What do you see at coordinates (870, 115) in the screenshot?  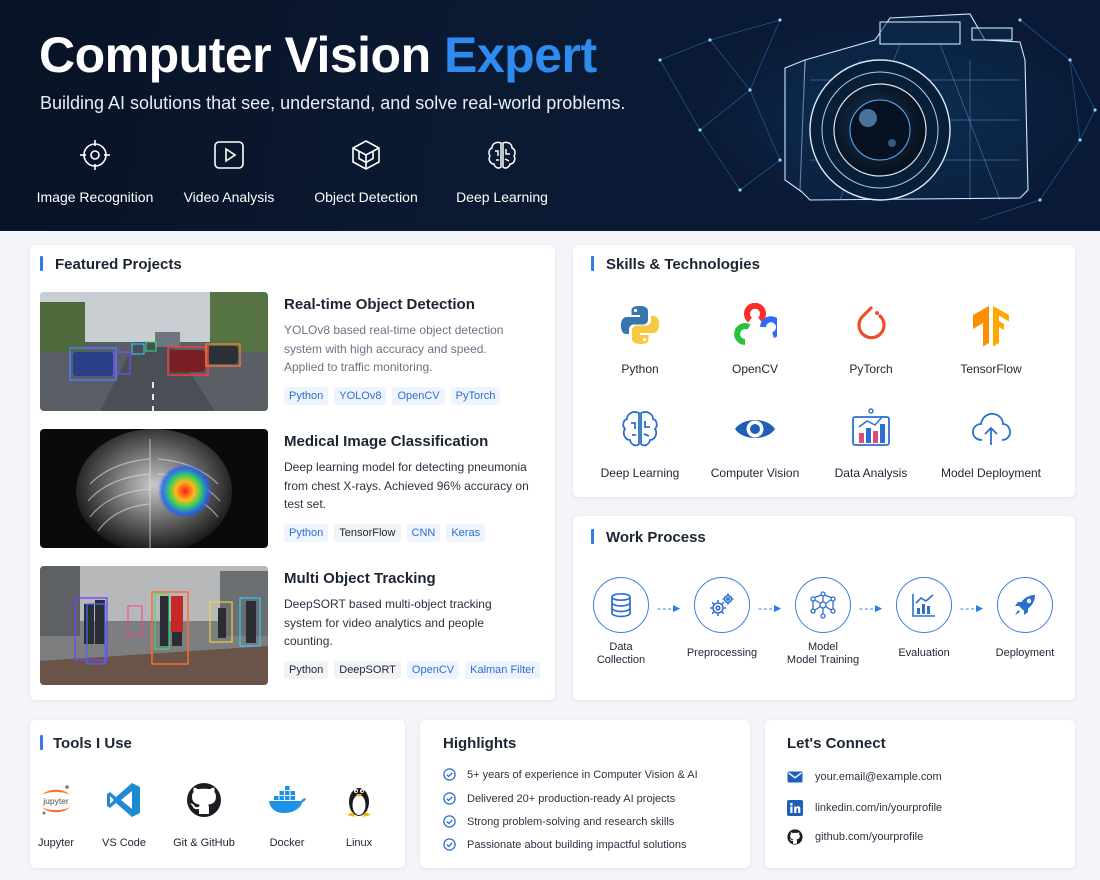 I see `camera-illustration` at bounding box center [870, 115].